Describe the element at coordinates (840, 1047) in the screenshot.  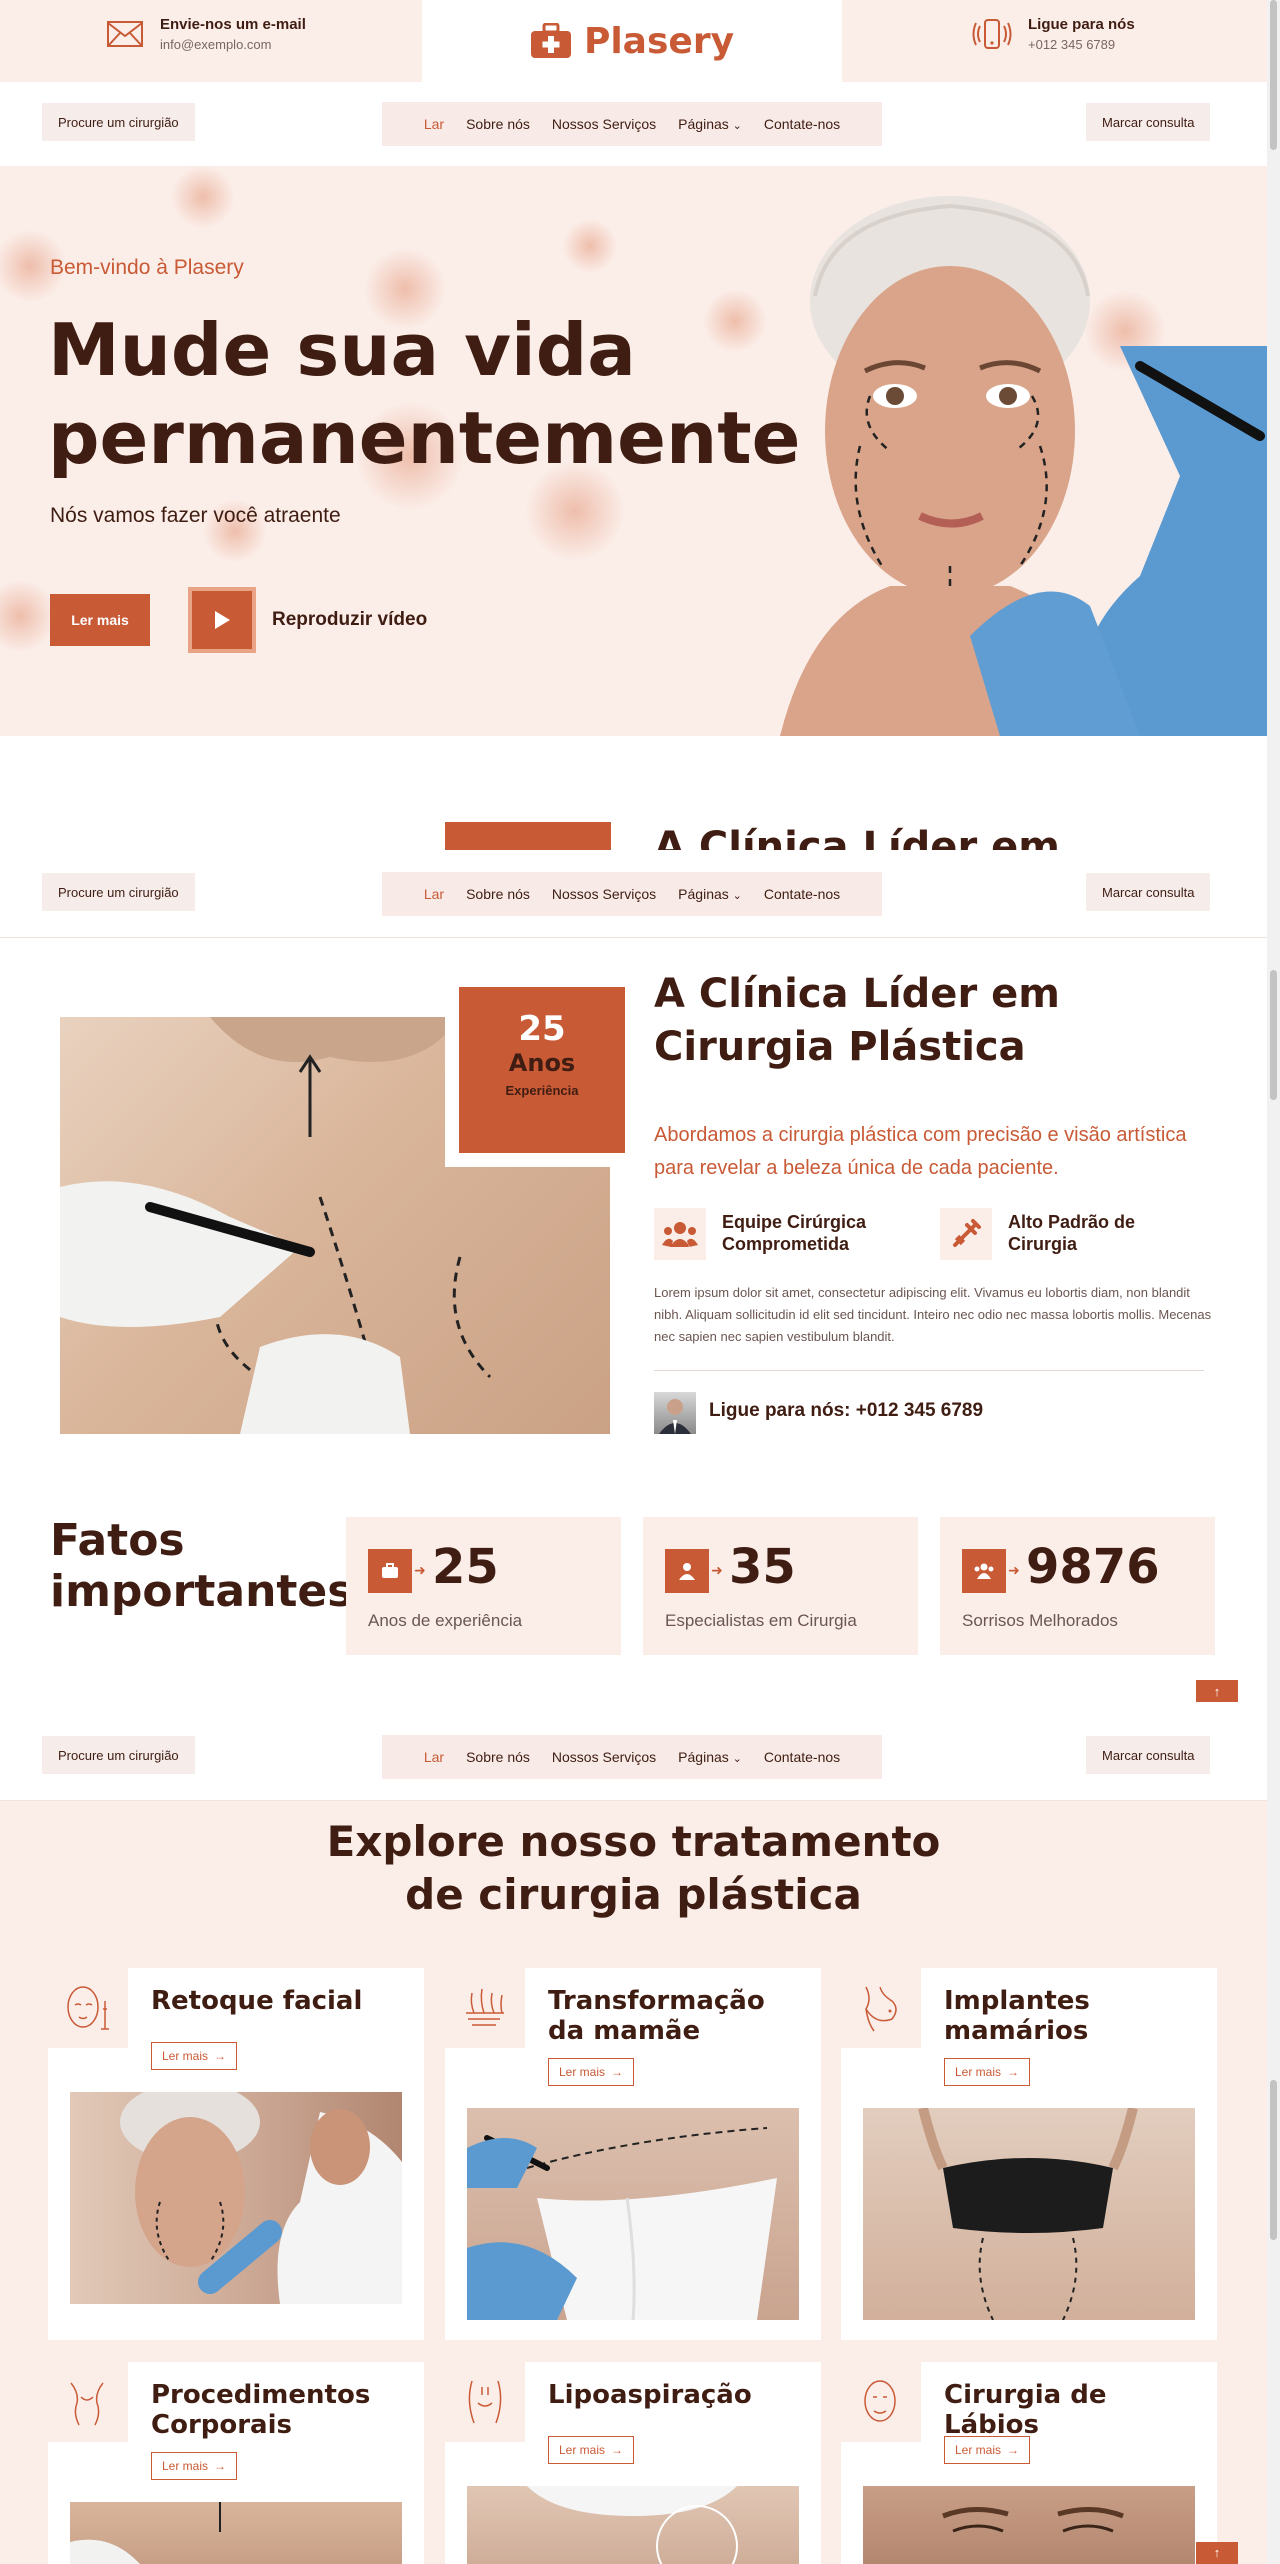
I see `about-title-line: Cirurgia Plástica` at that location.